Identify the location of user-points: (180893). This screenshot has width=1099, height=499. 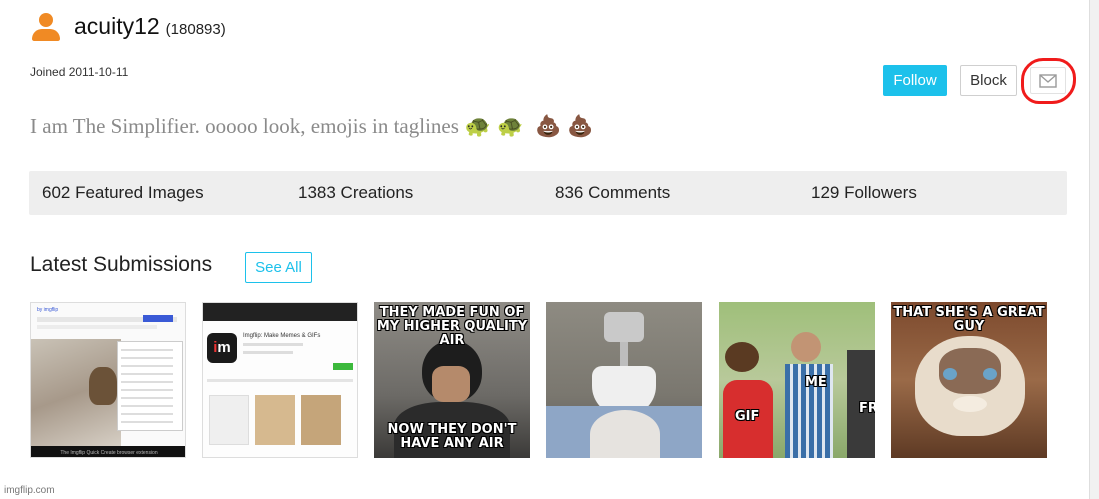
(195, 29).